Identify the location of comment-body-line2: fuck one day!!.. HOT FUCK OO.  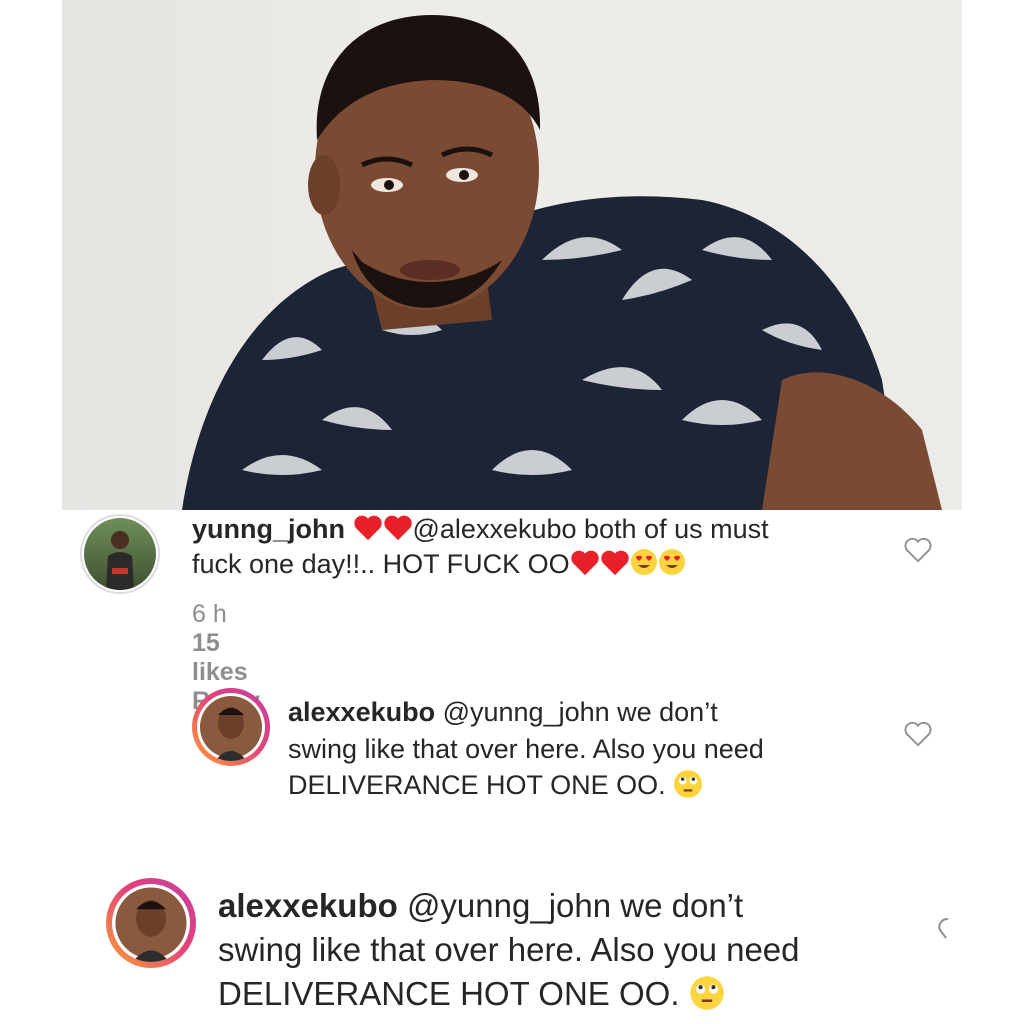
(381, 563).